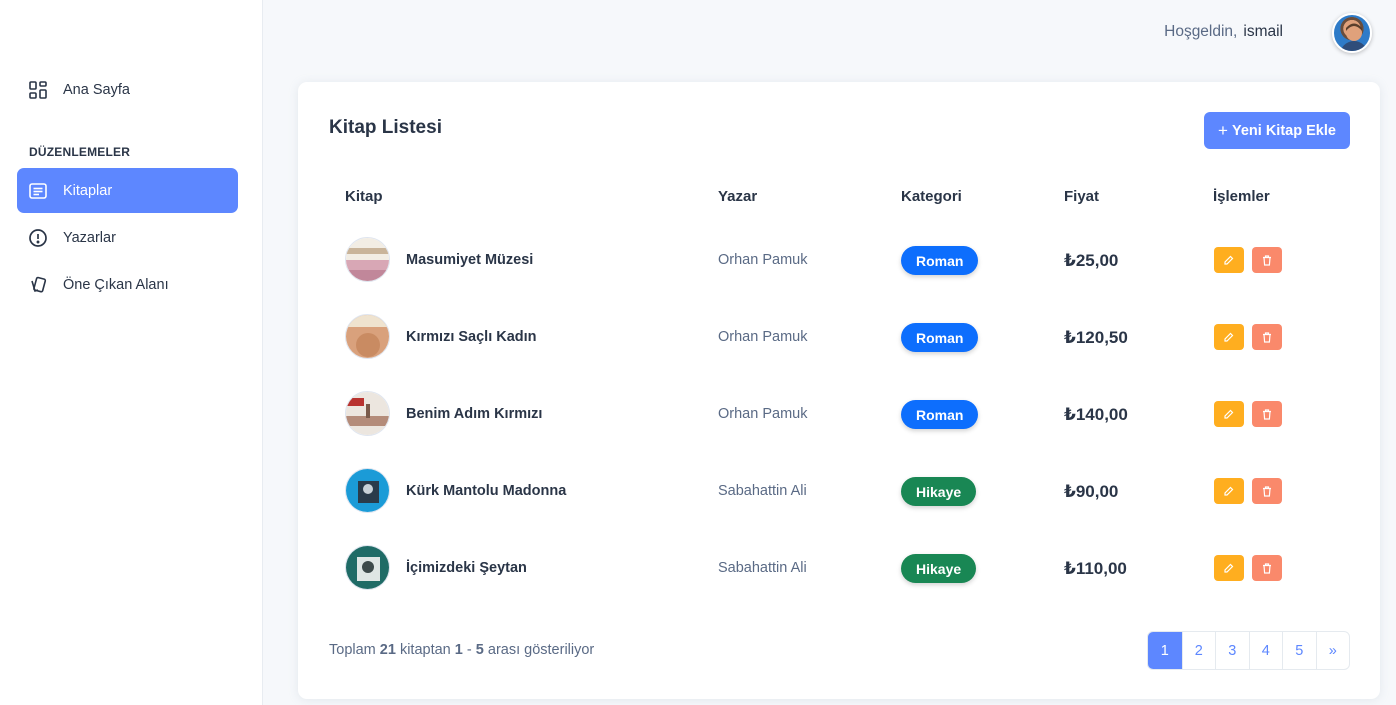  I want to click on add-book-label: Yeni Kitap Ekle, so click(1283, 130).